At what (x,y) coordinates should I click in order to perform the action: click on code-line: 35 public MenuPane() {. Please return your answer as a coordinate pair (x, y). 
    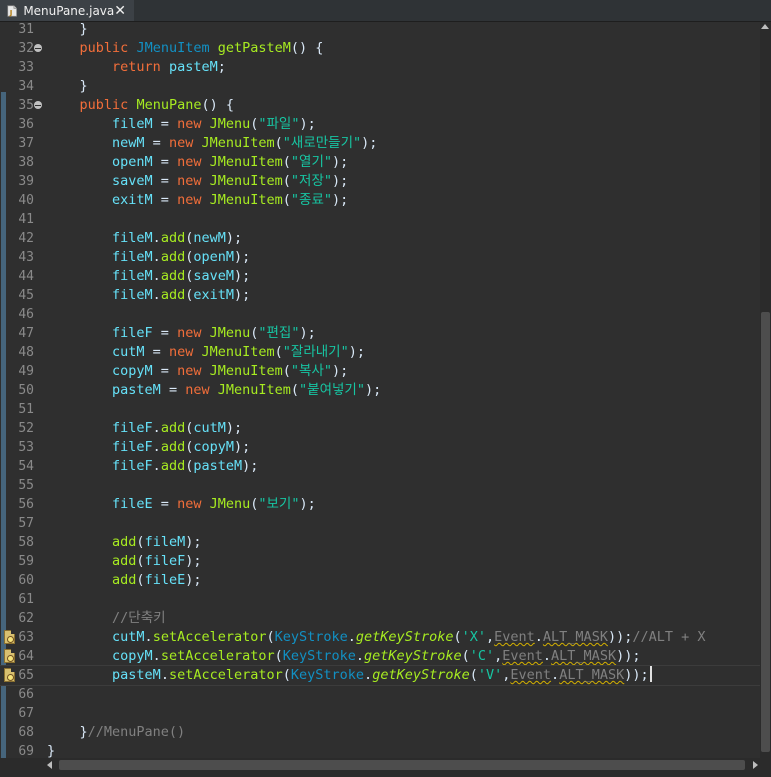
    Looking at the image, I should click on (380, 105).